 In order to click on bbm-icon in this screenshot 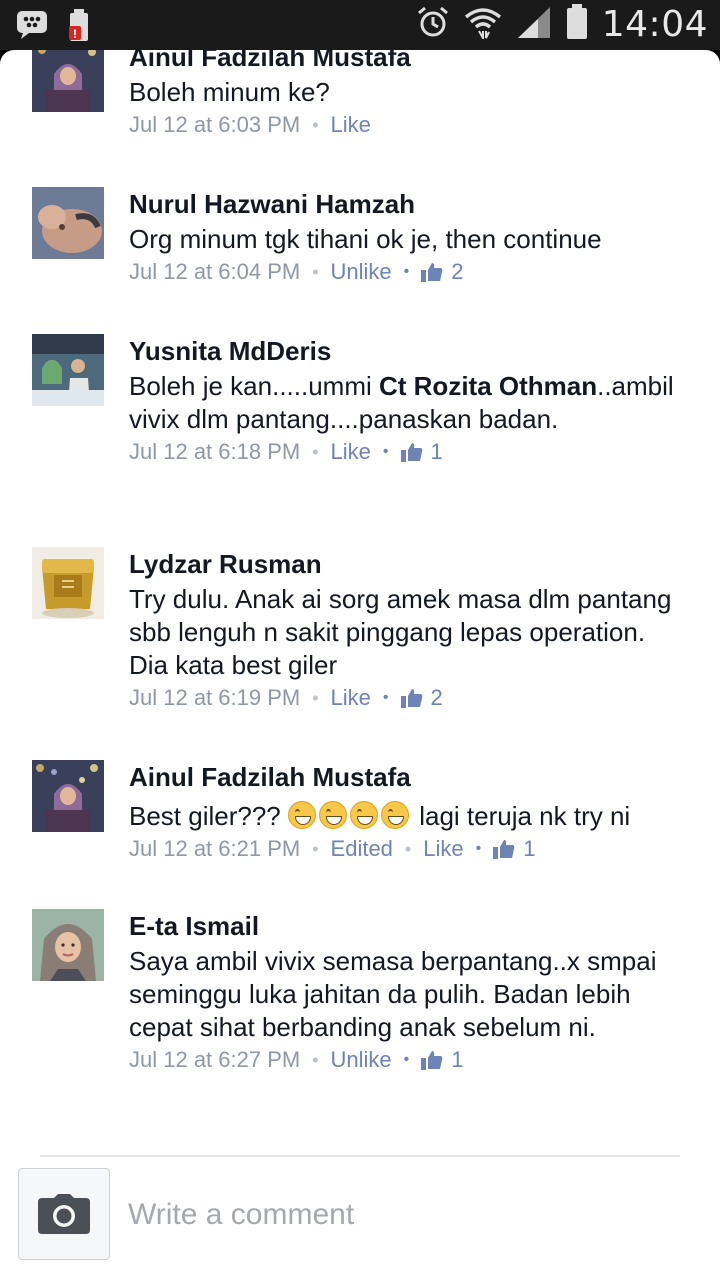, I will do `click(32, 27)`.